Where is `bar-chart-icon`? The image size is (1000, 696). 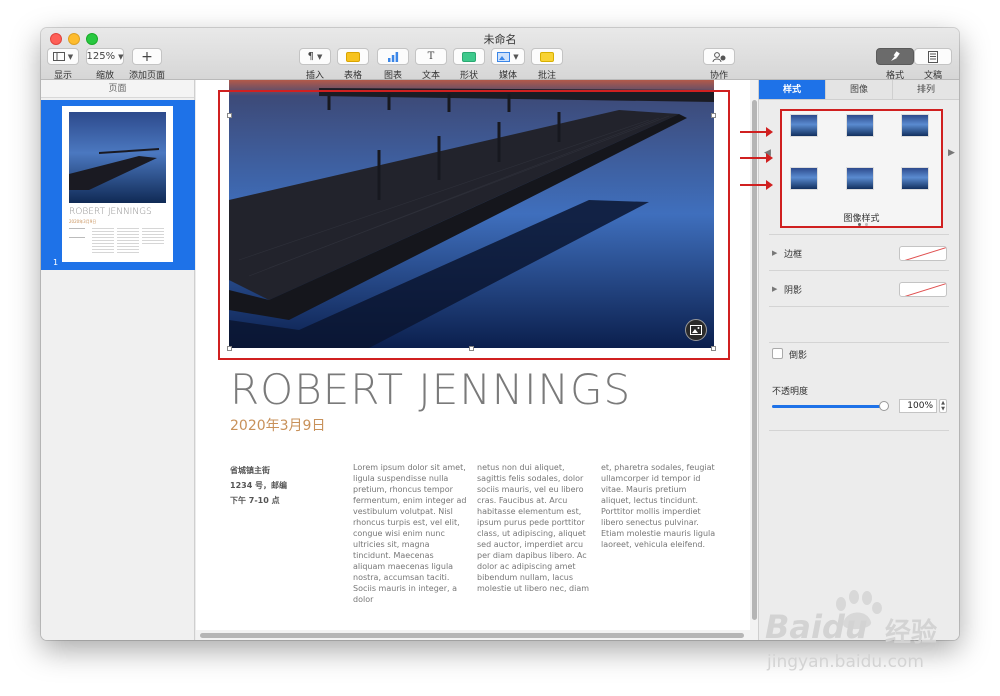
bar-chart-icon is located at coordinates (393, 56).